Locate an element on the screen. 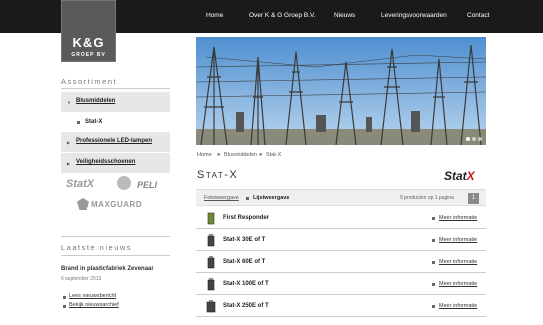 This screenshot has width=543, height=325. statx-brand-mark: StatX is located at coordinates (80, 184).